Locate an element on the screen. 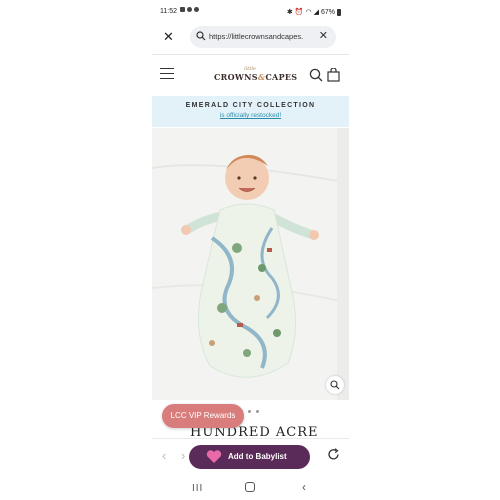 This screenshot has width=500, height=500. site-header: little CROWNS&CAPES is located at coordinates (250, 76).